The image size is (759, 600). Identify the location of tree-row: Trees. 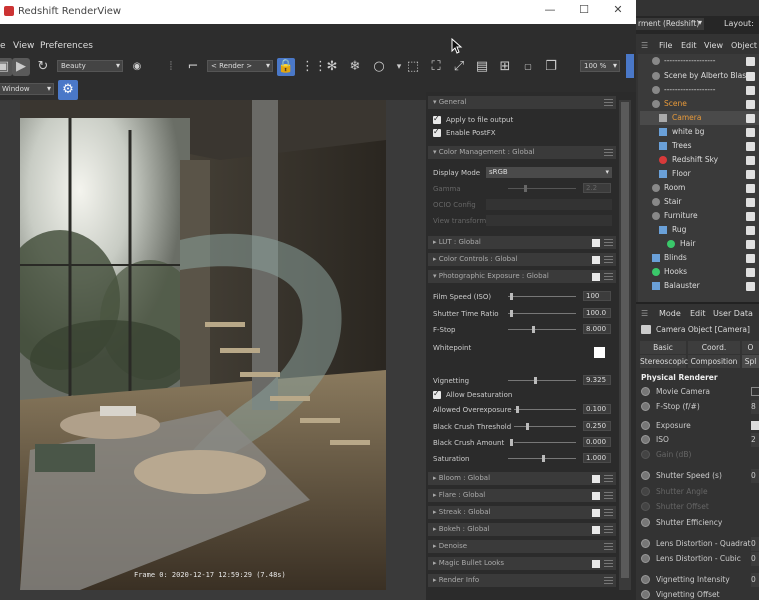
(699, 146).